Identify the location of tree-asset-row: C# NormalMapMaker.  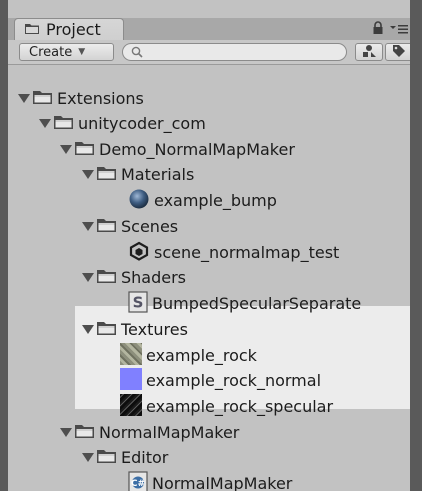
(269, 480).